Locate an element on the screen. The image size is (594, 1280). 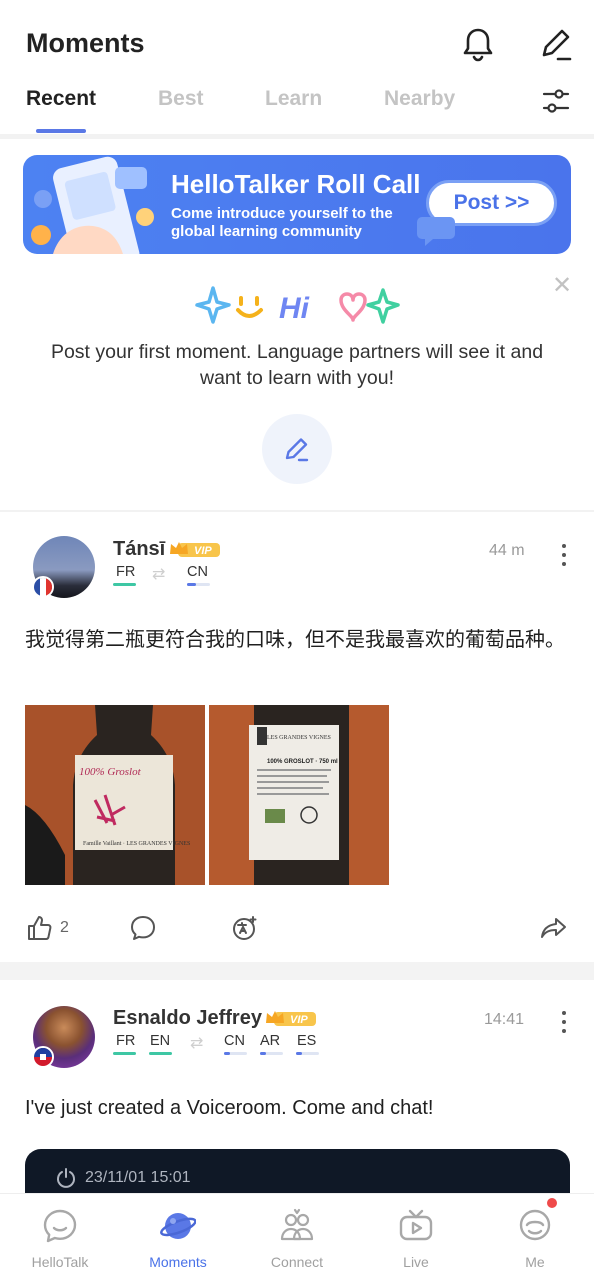
phone-illustration is located at coordinates (92, 205).